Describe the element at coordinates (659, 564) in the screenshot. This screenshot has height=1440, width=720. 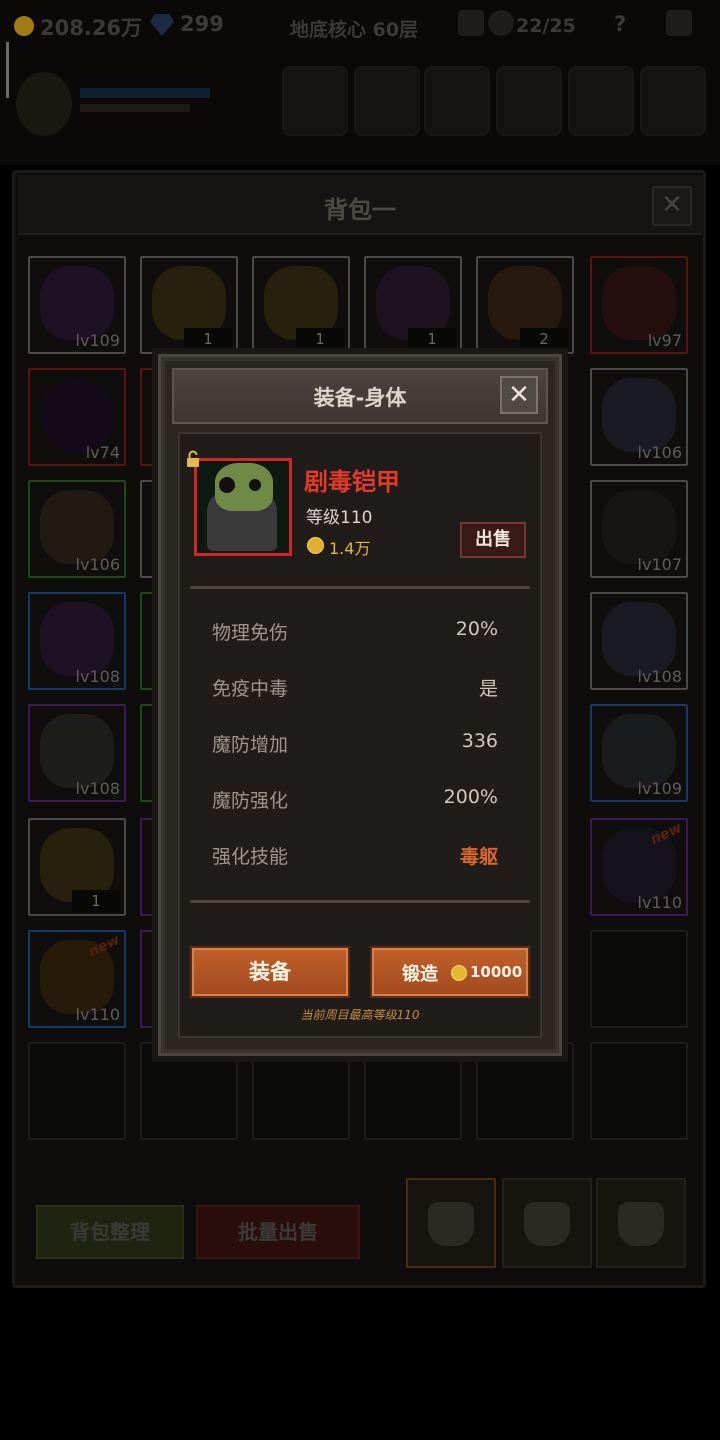
I see `item-level-label: lv107` at that location.